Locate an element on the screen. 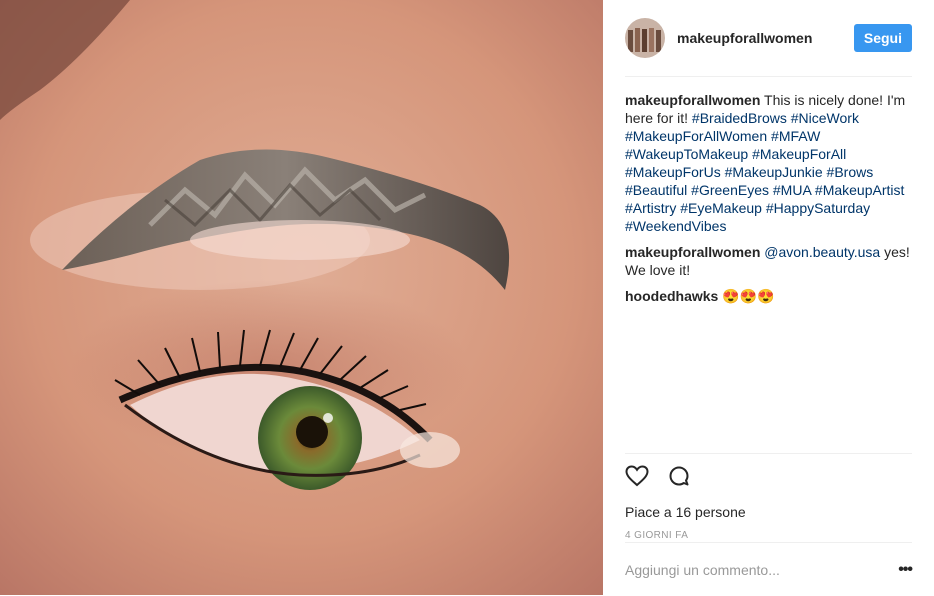  post-username: makeupforallwomen is located at coordinates (765, 38).